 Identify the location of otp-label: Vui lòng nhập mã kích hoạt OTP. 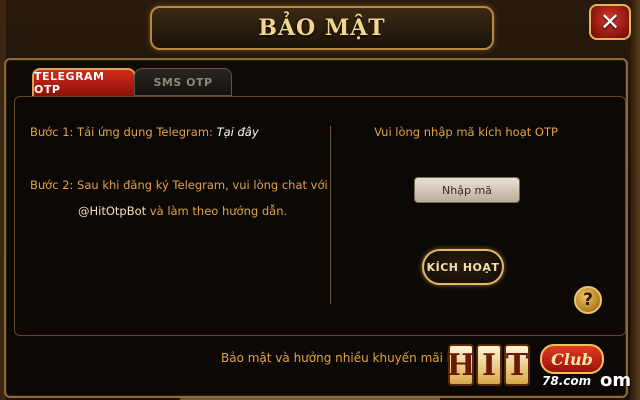
(466, 132).